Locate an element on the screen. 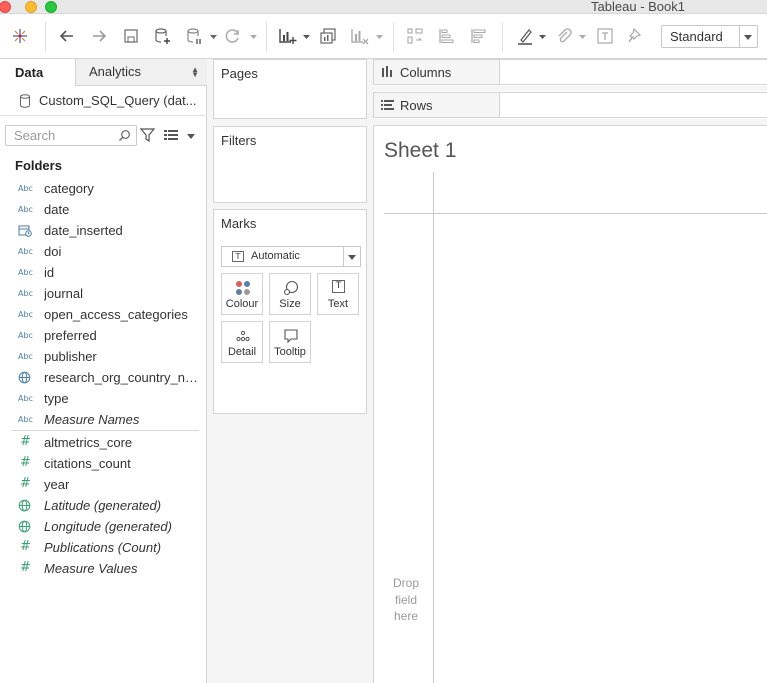 The width and height of the screenshot is (767, 683). zoom-window-button is located at coordinates (51, 7).